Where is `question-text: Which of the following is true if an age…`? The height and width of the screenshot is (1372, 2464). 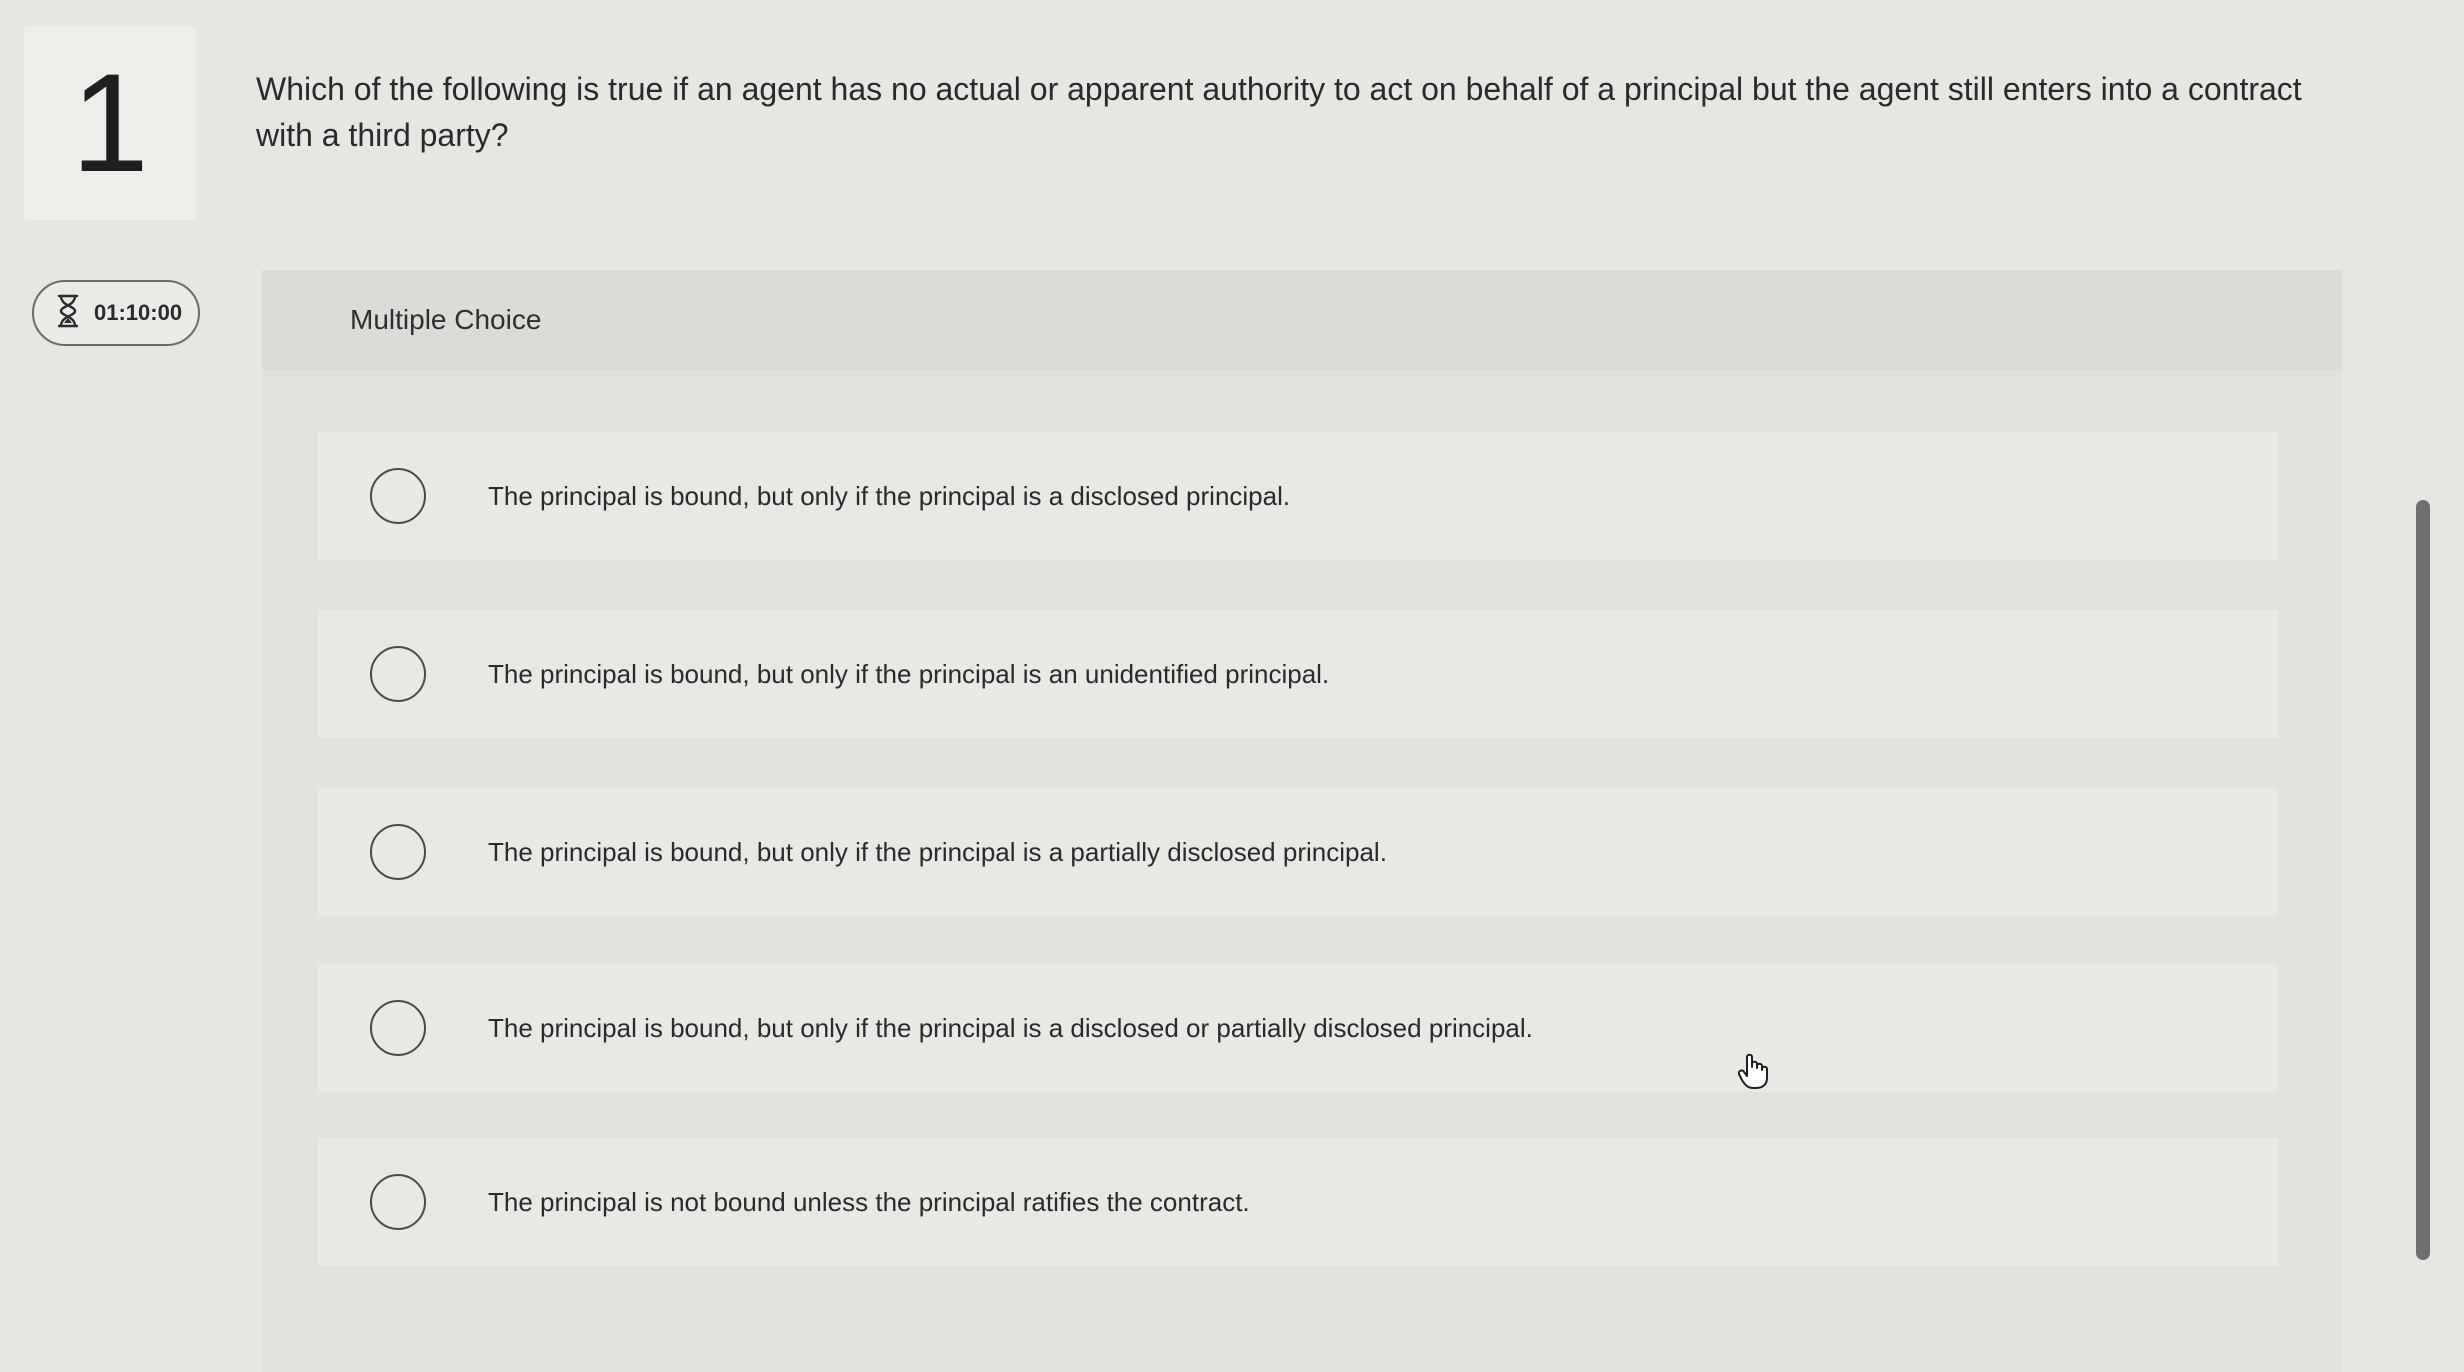
question-text: Which of the following is true if an age… is located at coordinates (1279, 112).